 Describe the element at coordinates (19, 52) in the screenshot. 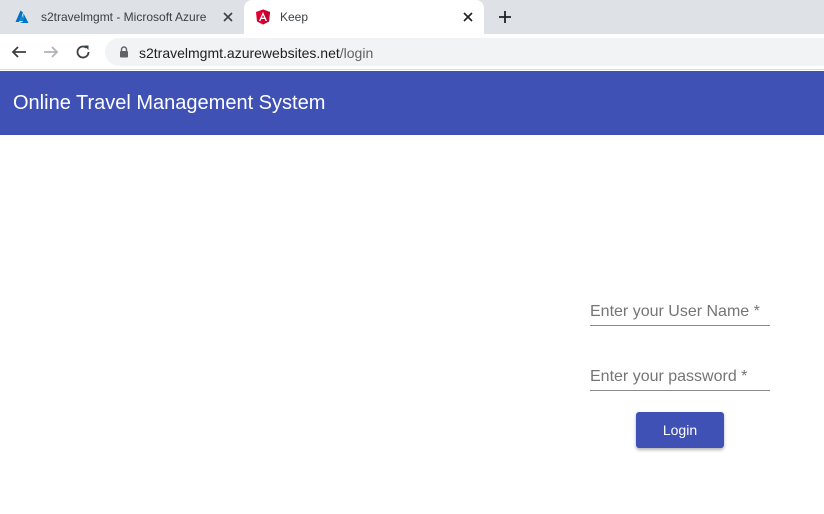

I see `back-arrow-icon` at that location.